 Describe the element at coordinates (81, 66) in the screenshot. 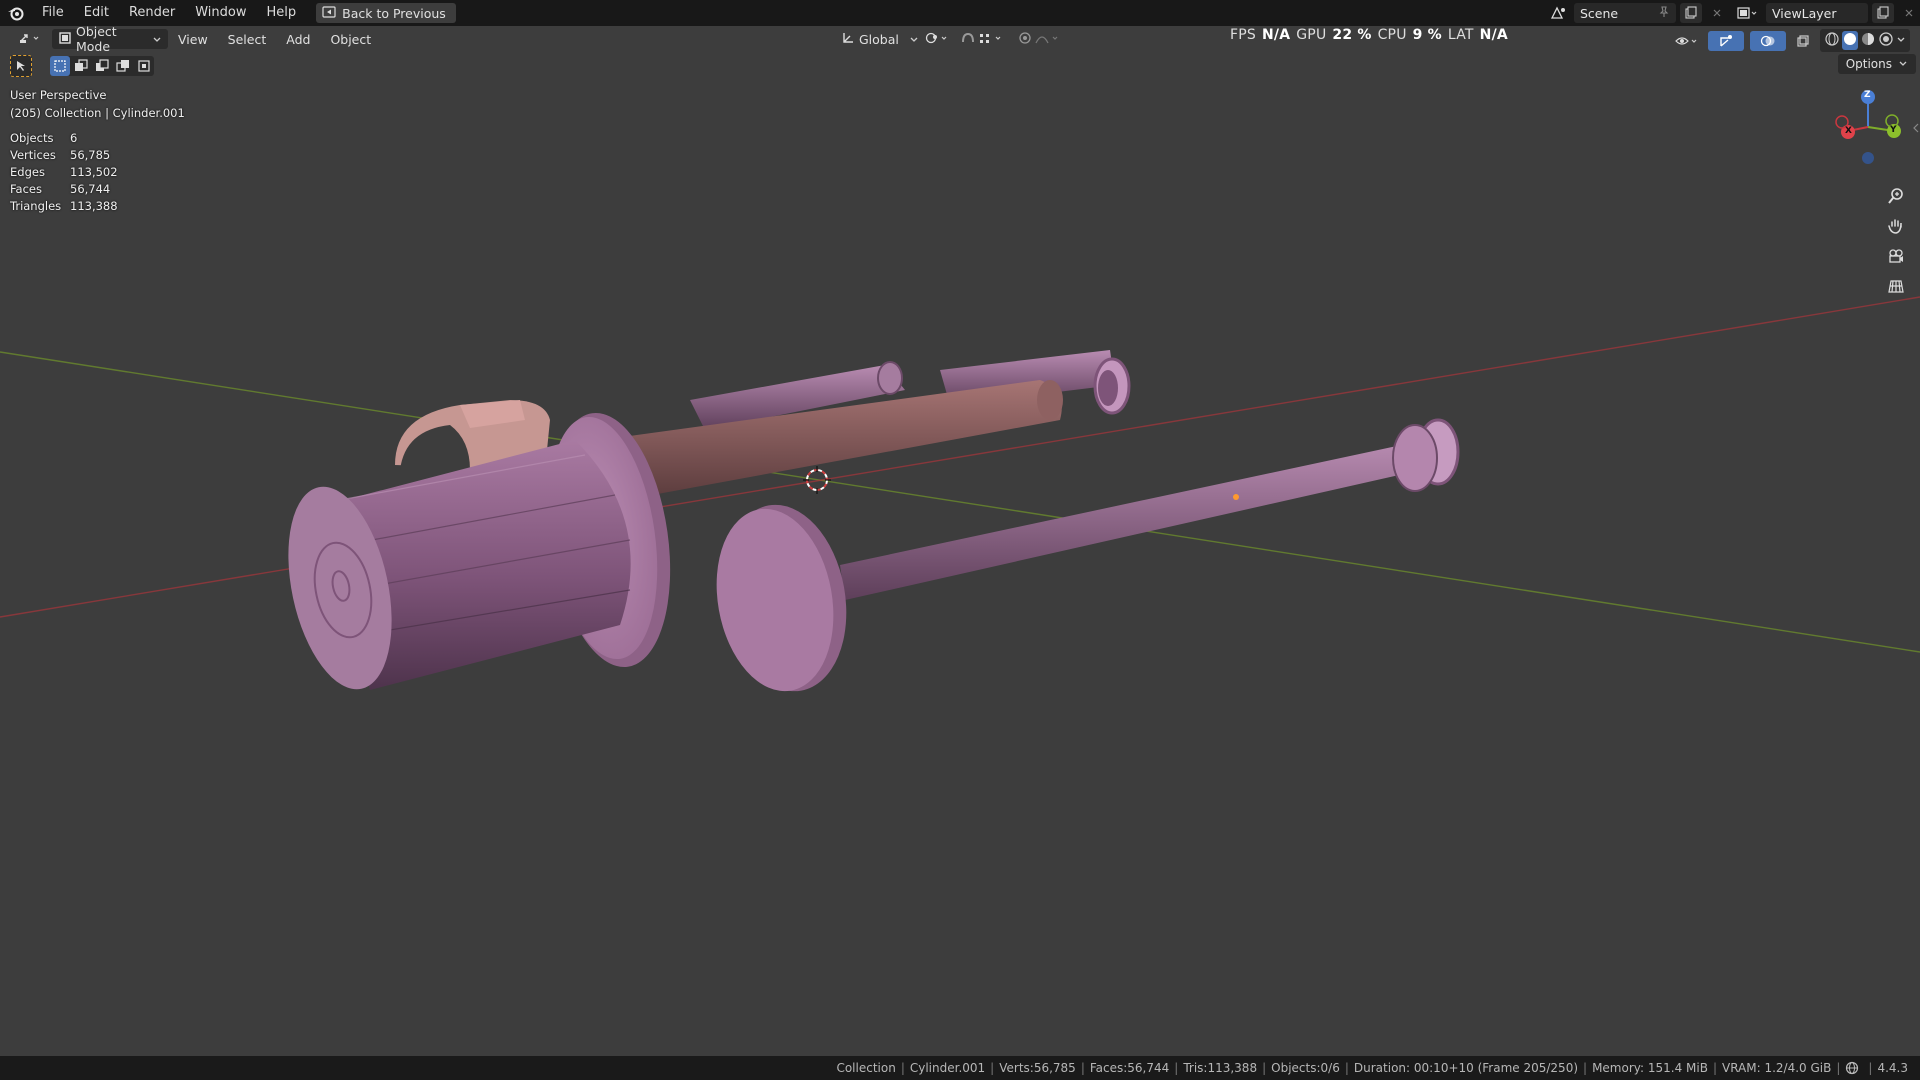

I see `select-extend-icon` at that location.